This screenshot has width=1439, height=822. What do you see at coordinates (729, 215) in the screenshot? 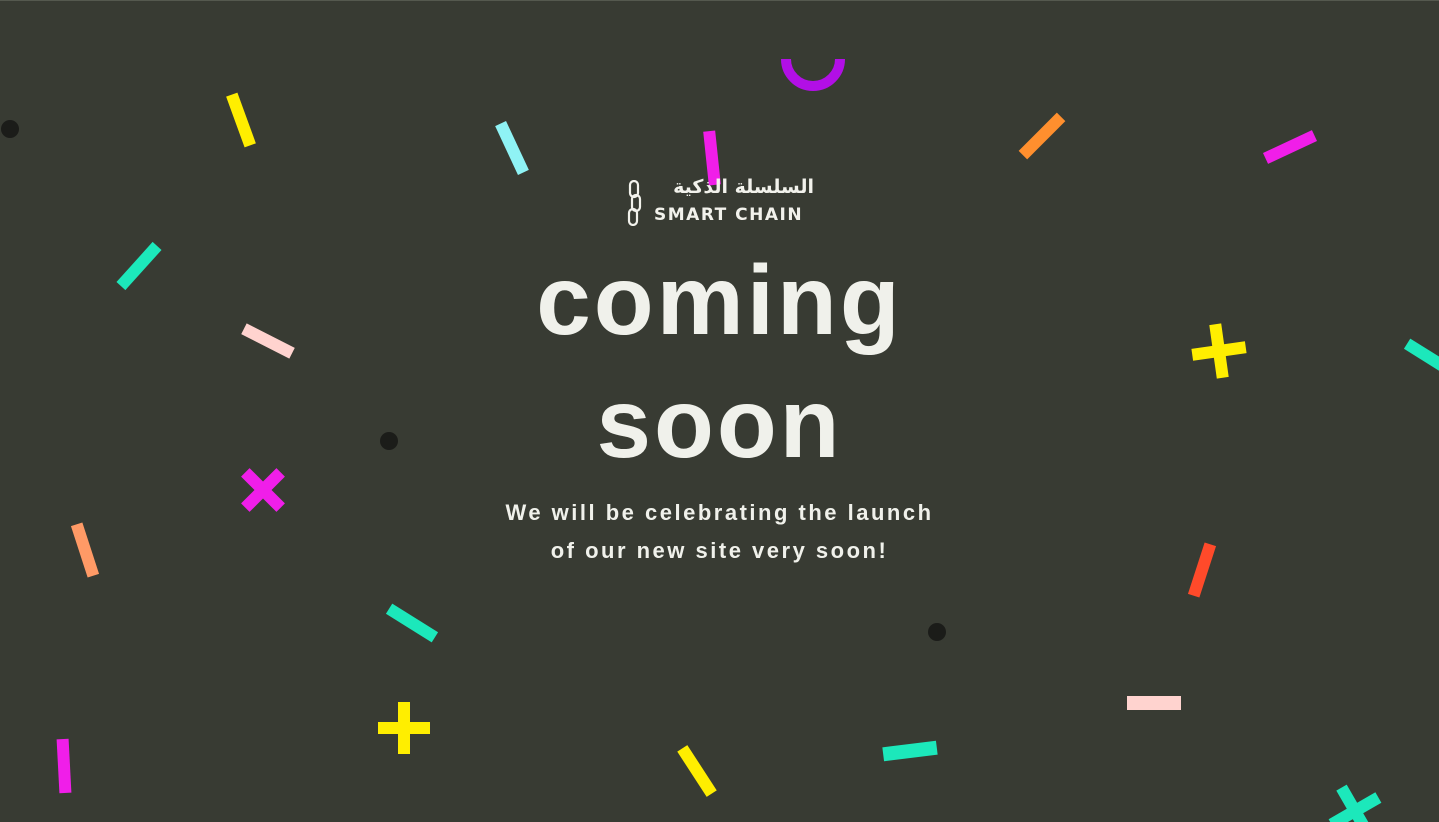
I see `logo-english-text: SMART CHAIN` at bounding box center [729, 215].